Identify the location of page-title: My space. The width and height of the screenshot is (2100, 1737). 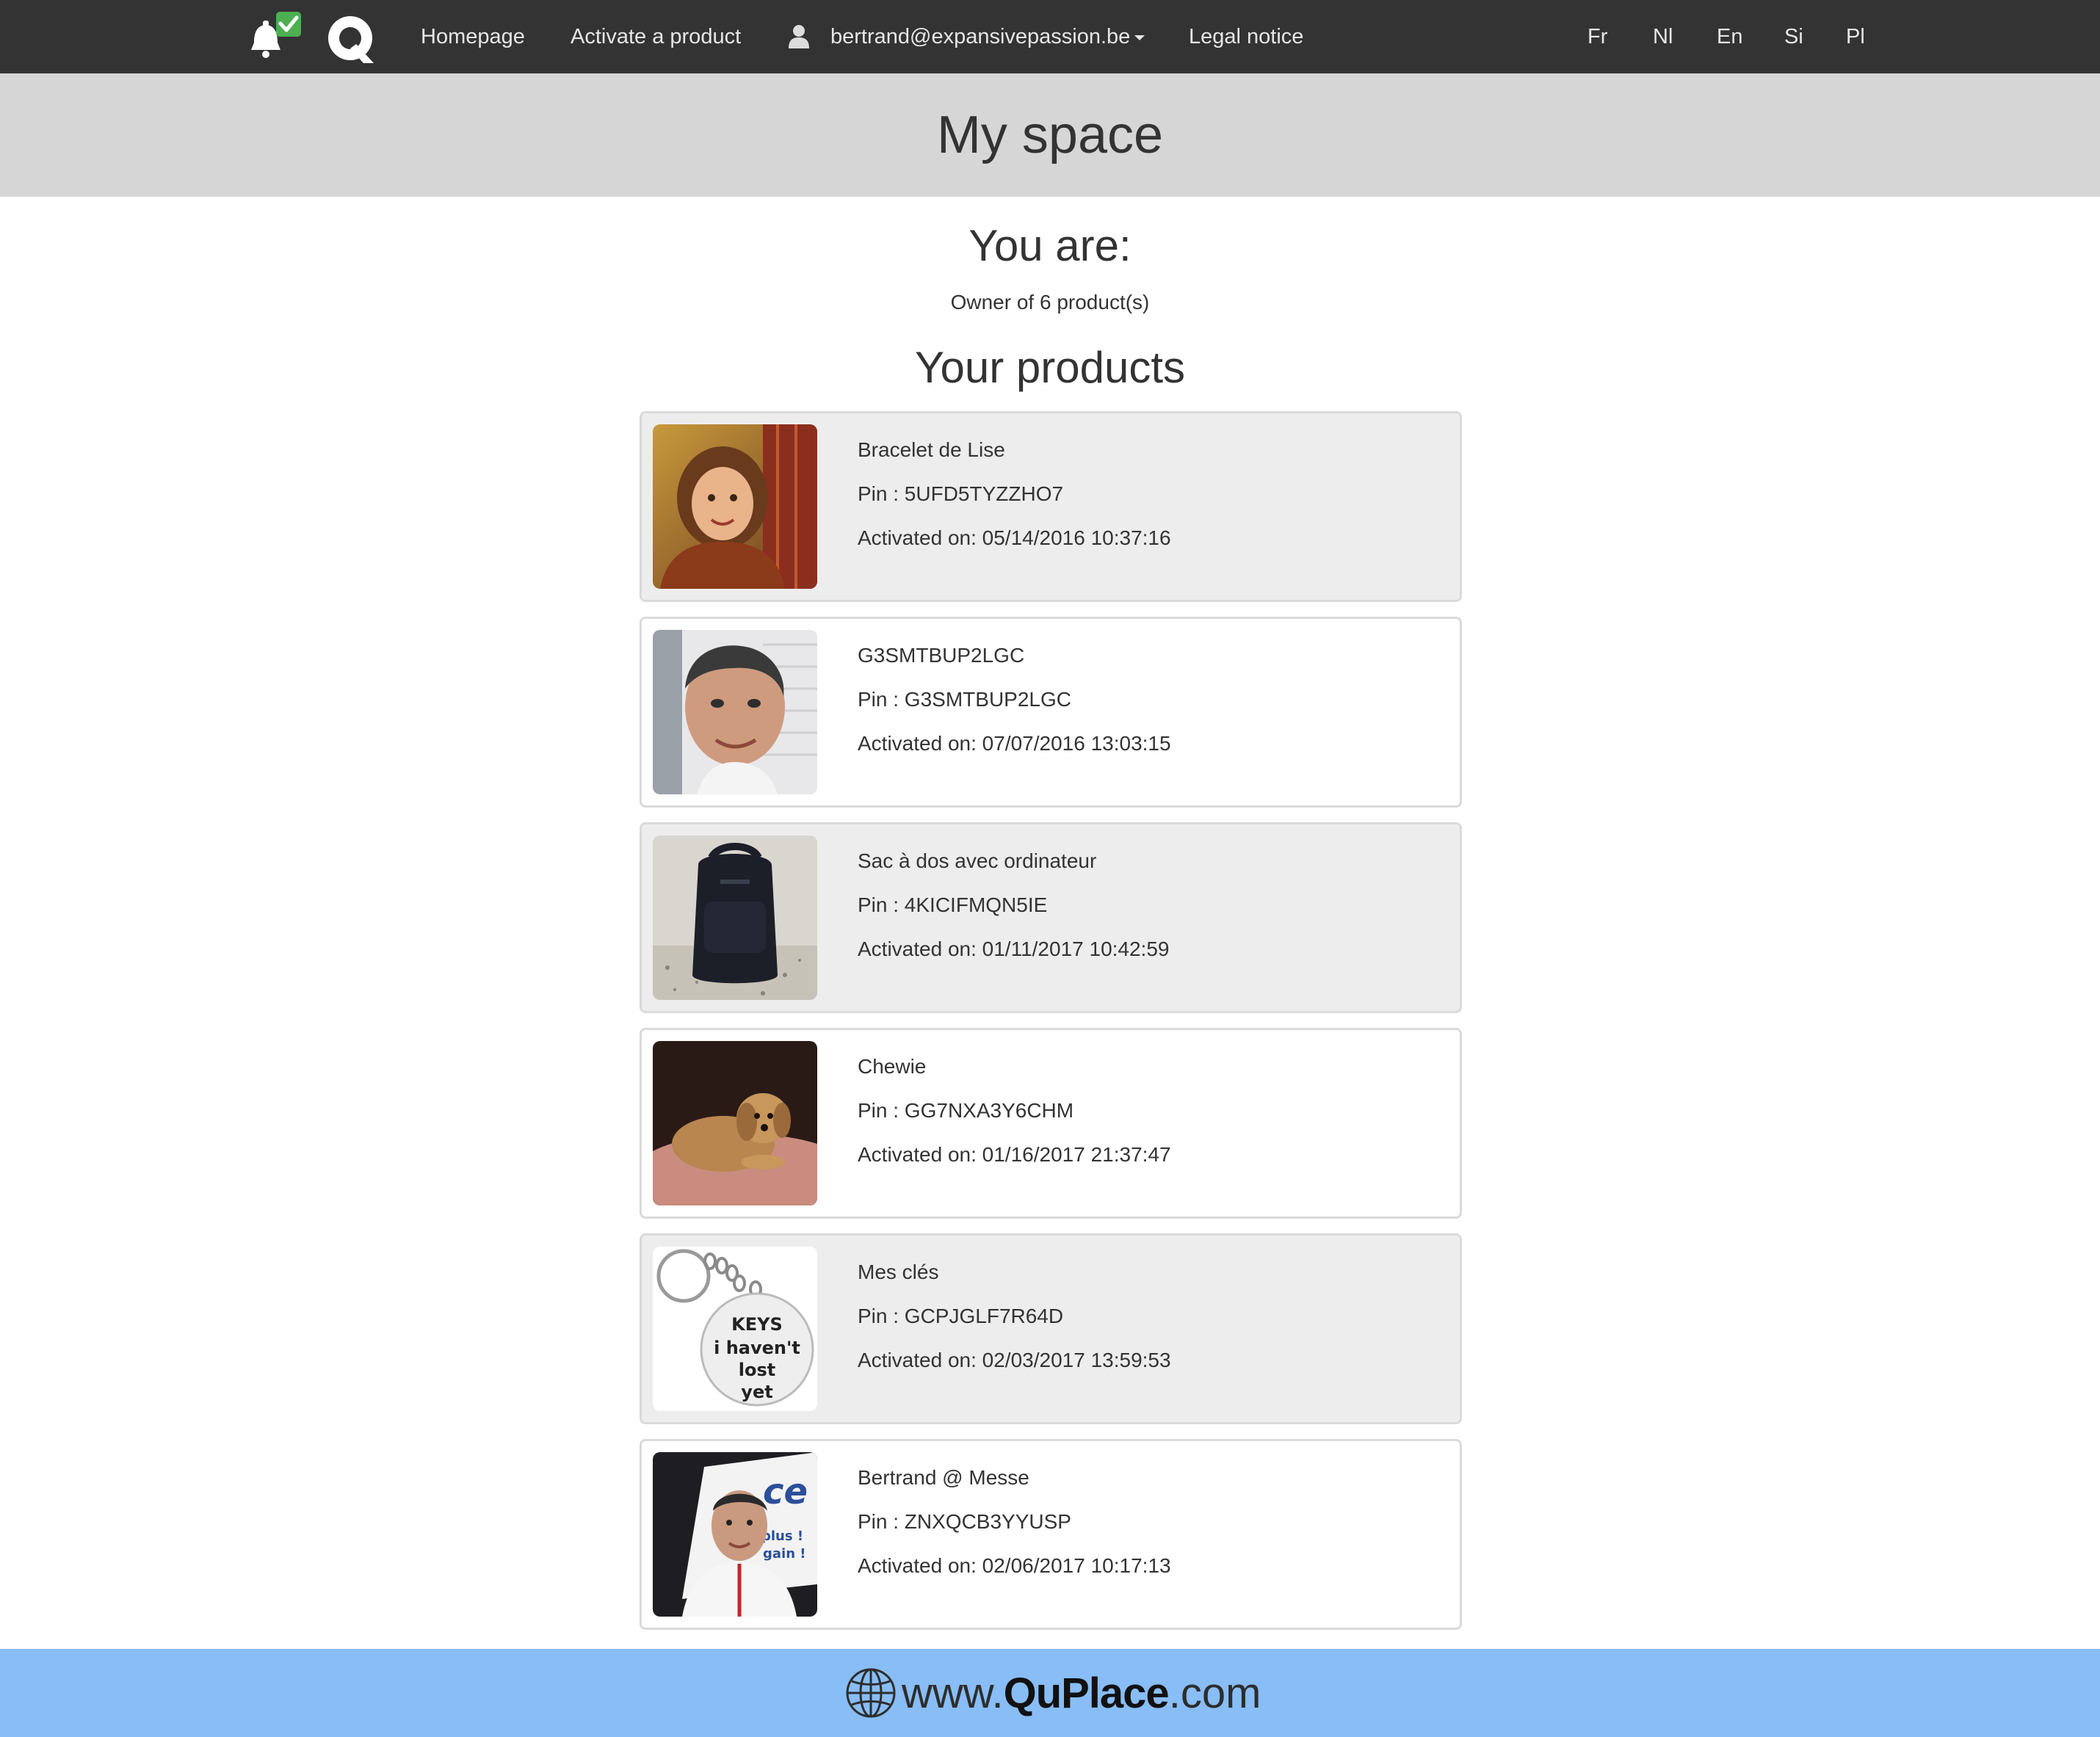
(1050, 135).